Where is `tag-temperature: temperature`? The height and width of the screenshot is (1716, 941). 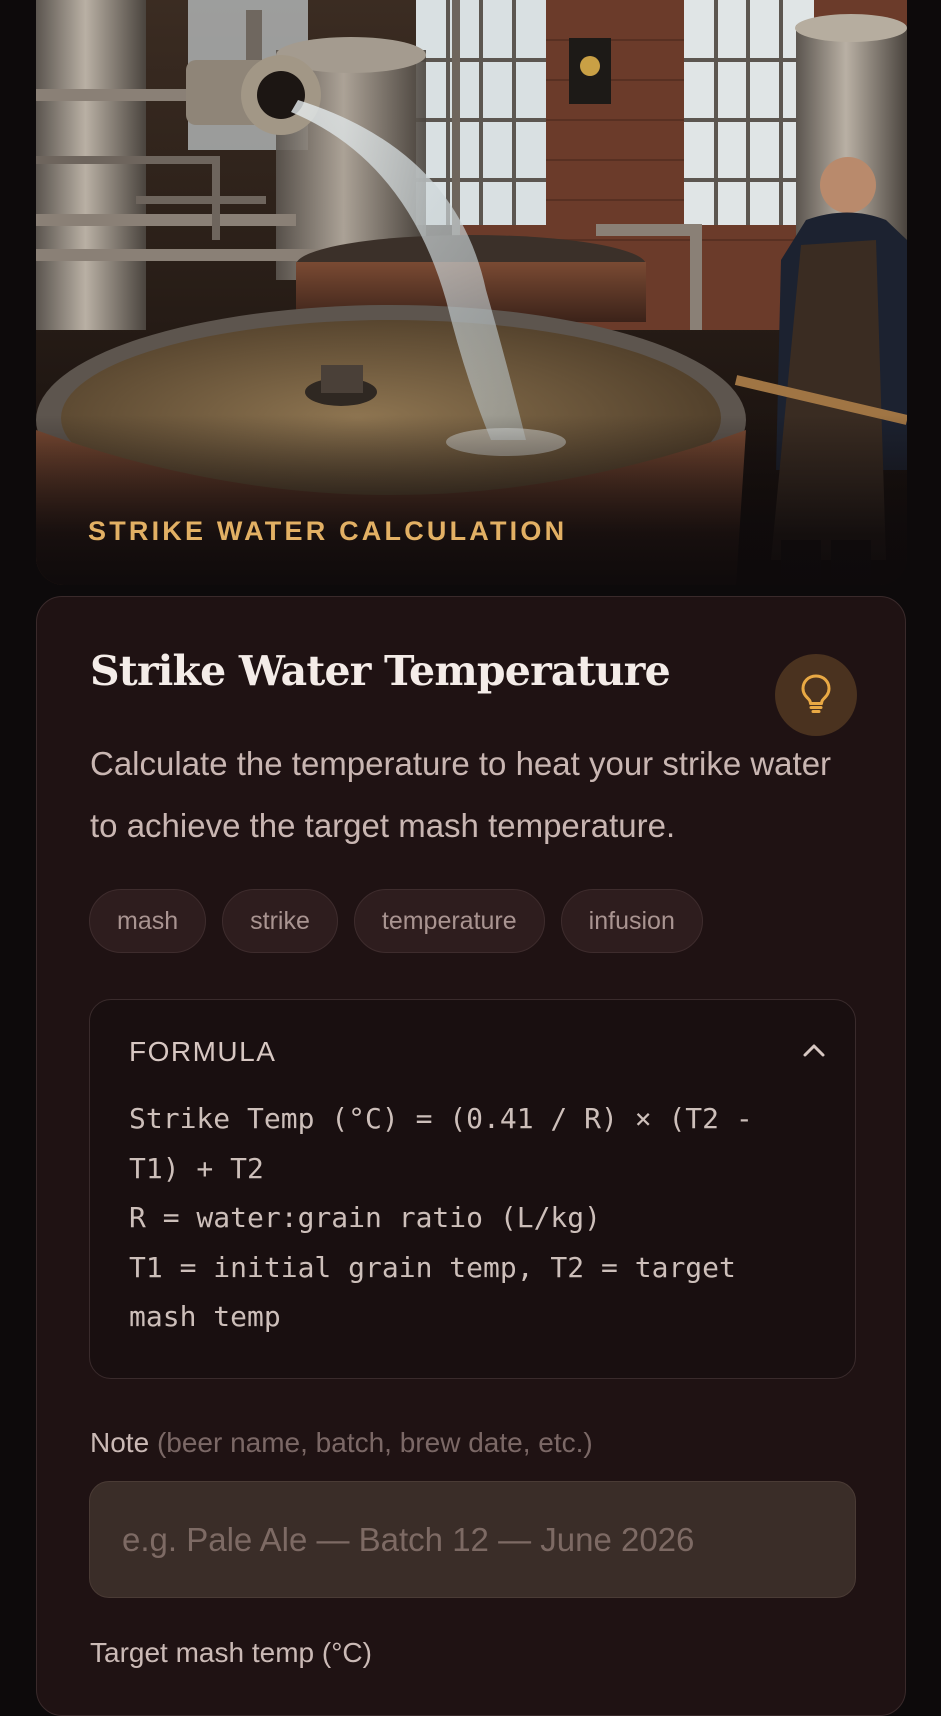
tag-temperature: temperature is located at coordinates (449, 921).